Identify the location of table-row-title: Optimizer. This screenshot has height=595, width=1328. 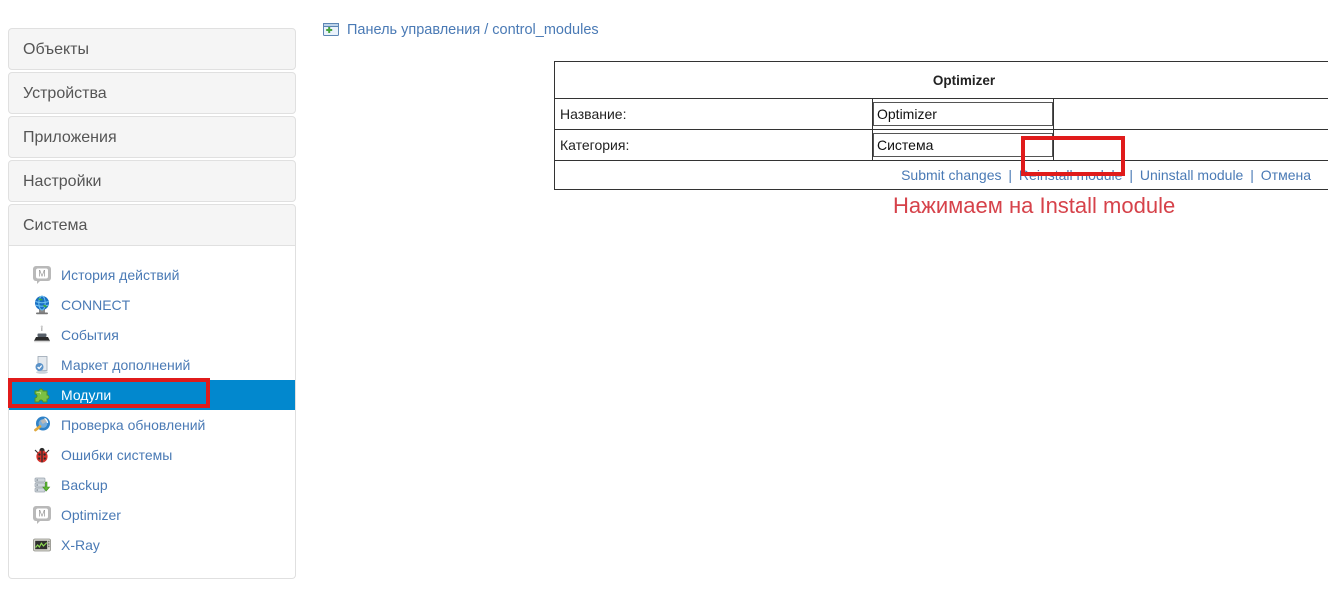
(941, 80).